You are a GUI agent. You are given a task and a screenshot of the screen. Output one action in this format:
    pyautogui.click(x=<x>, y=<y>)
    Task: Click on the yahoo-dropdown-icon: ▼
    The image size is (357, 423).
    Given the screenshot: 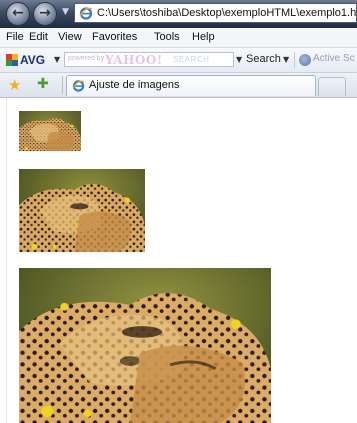 What is the action you would take?
    pyautogui.click(x=239, y=59)
    